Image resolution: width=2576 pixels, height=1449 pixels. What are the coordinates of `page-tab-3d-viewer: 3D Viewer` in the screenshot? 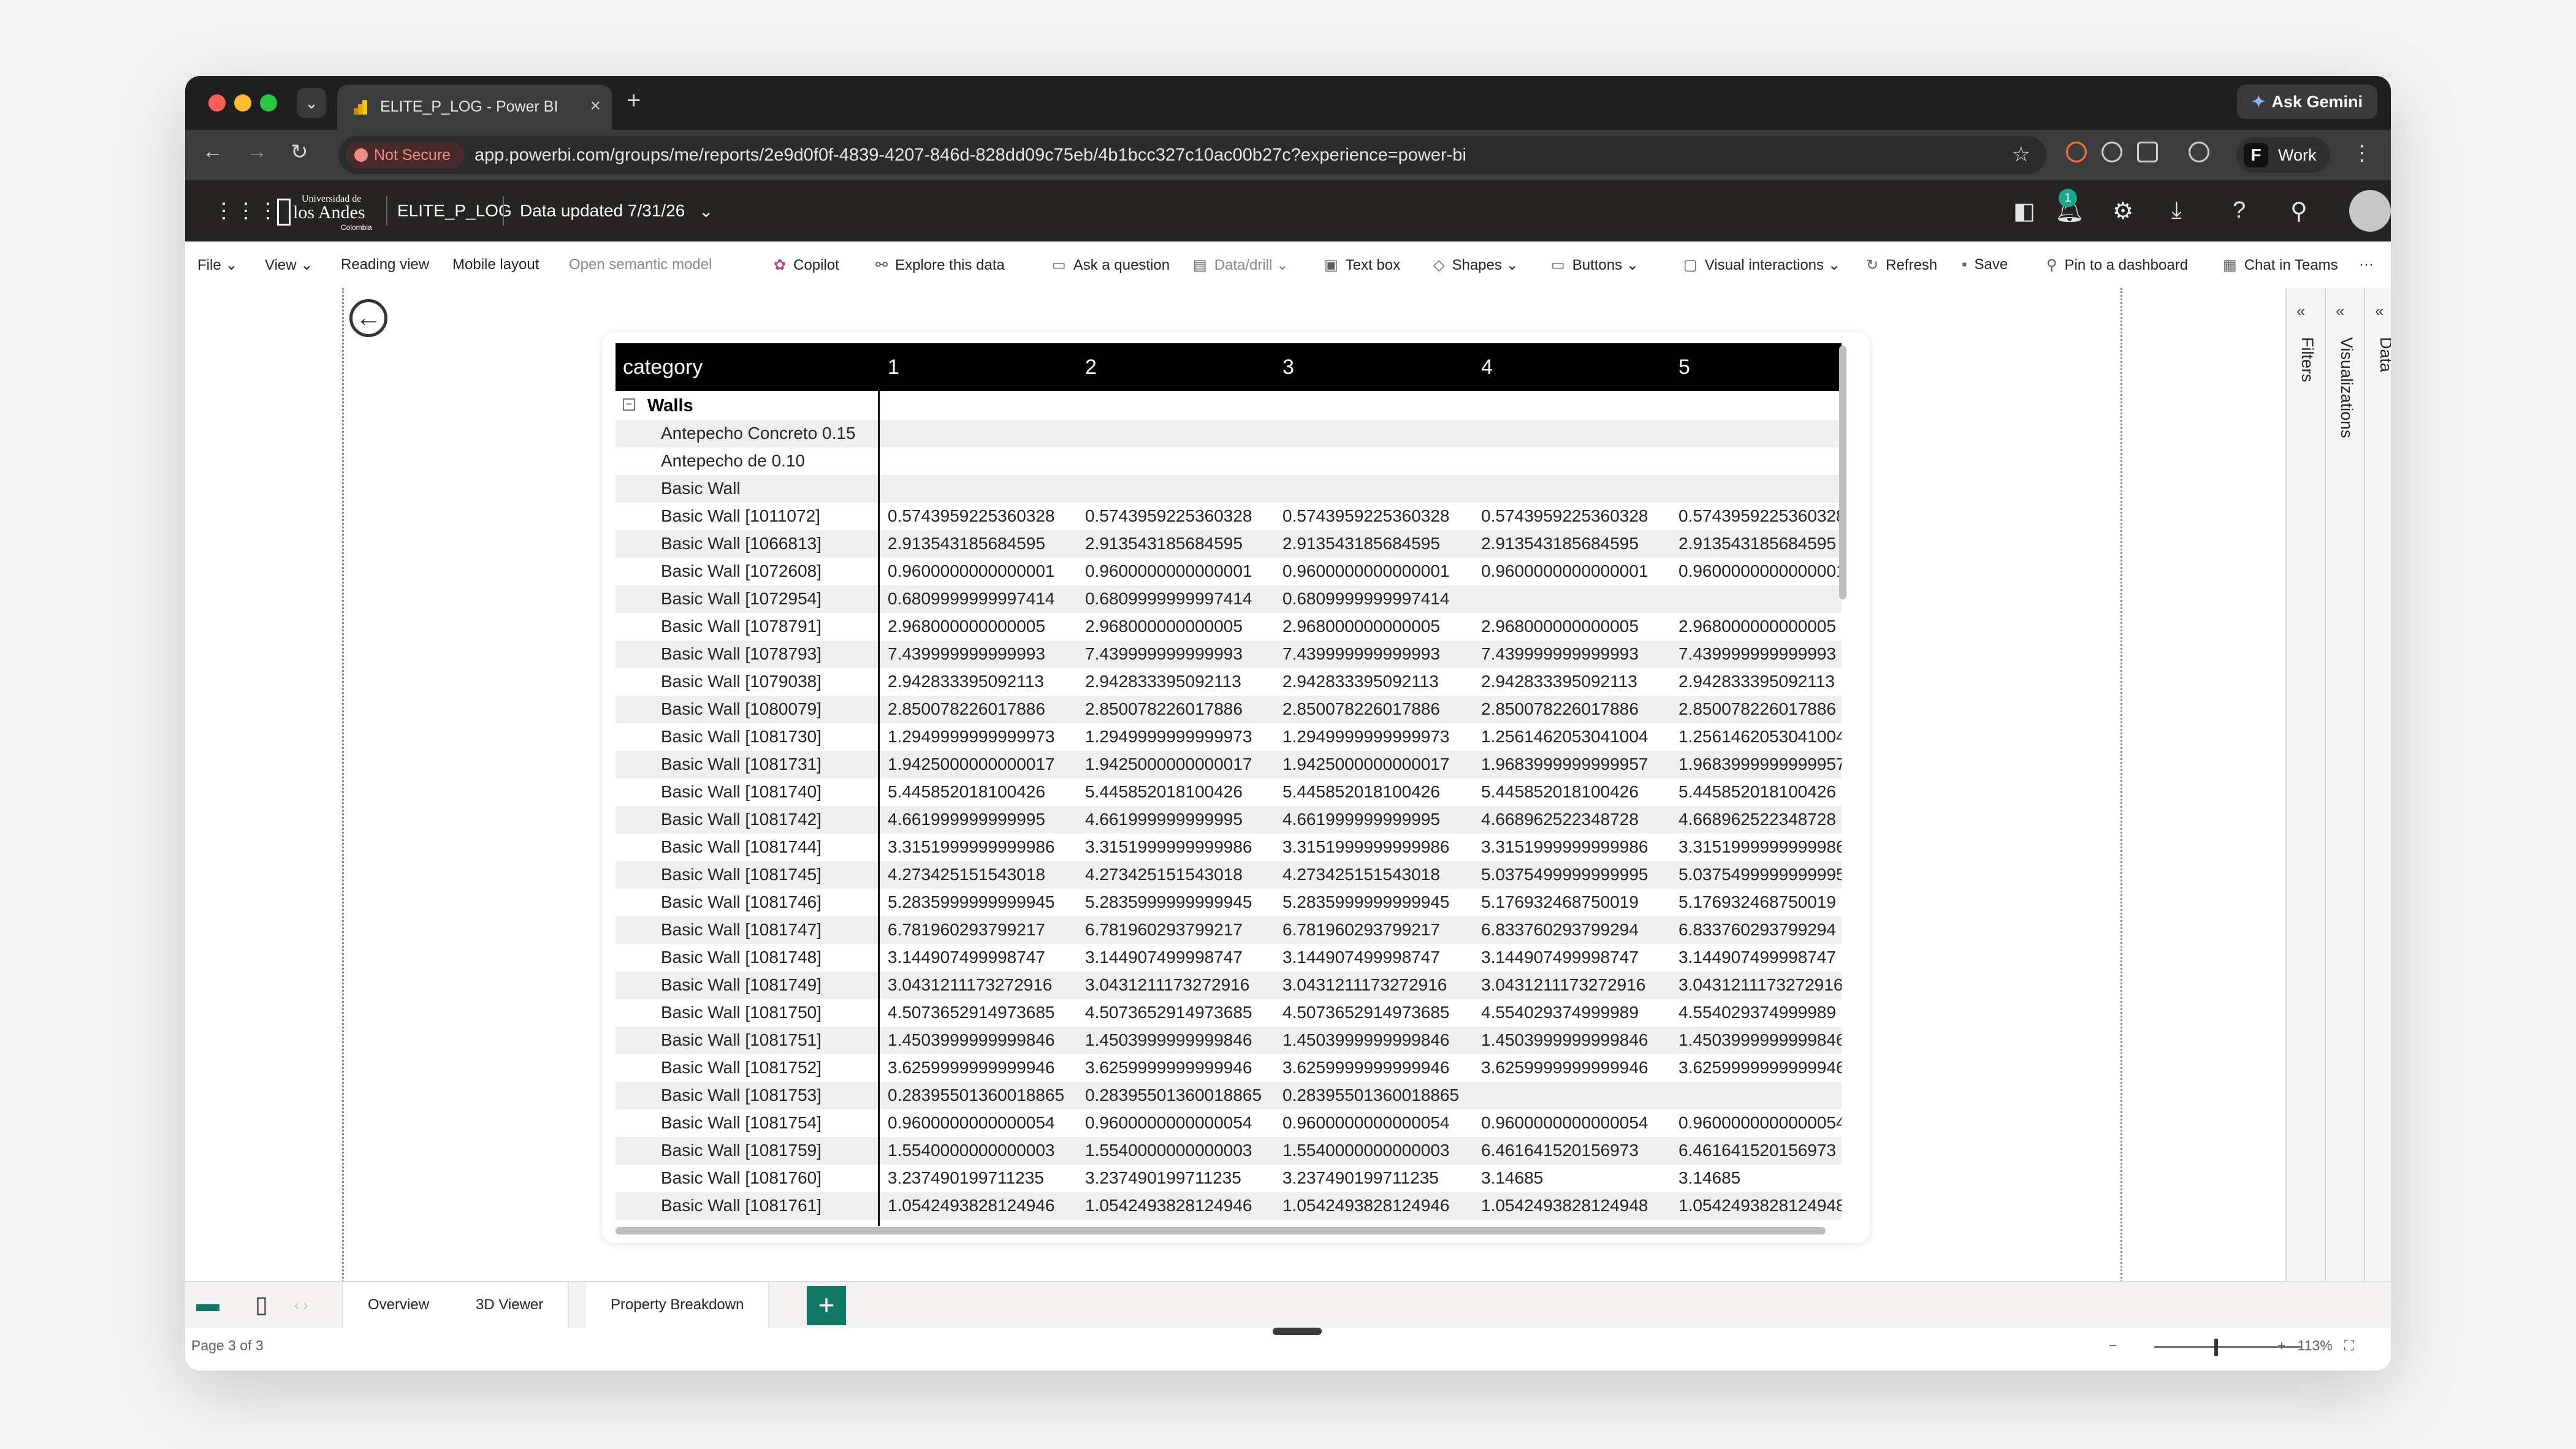 It's located at (510, 1305).